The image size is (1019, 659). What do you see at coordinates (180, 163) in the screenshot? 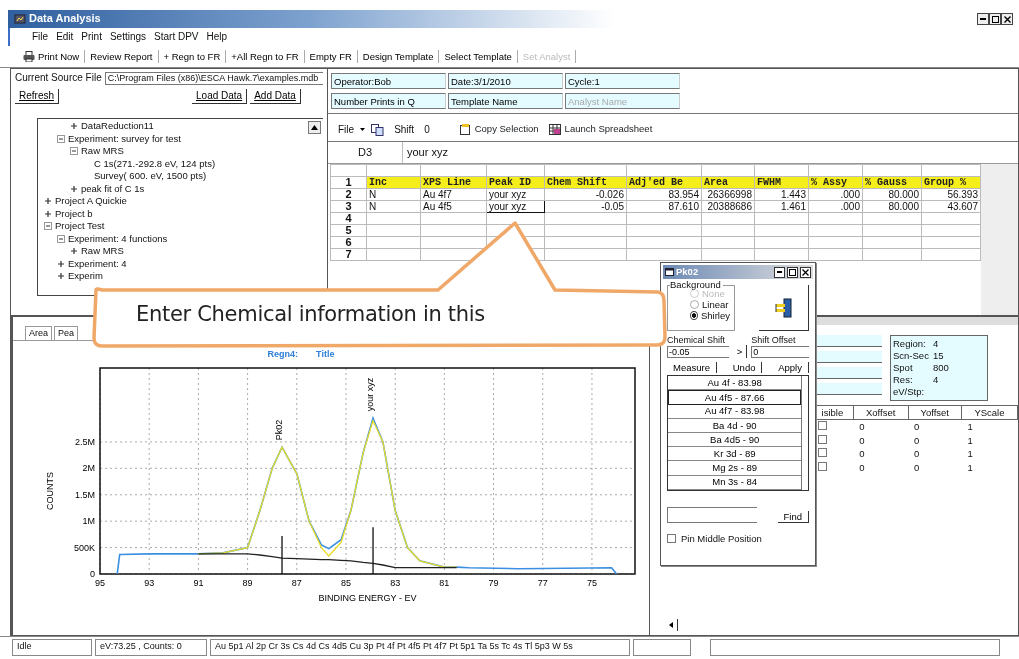
I see `tree-item: C 1s(271.-292.8 eV, 124 pts)` at bounding box center [180, 163].